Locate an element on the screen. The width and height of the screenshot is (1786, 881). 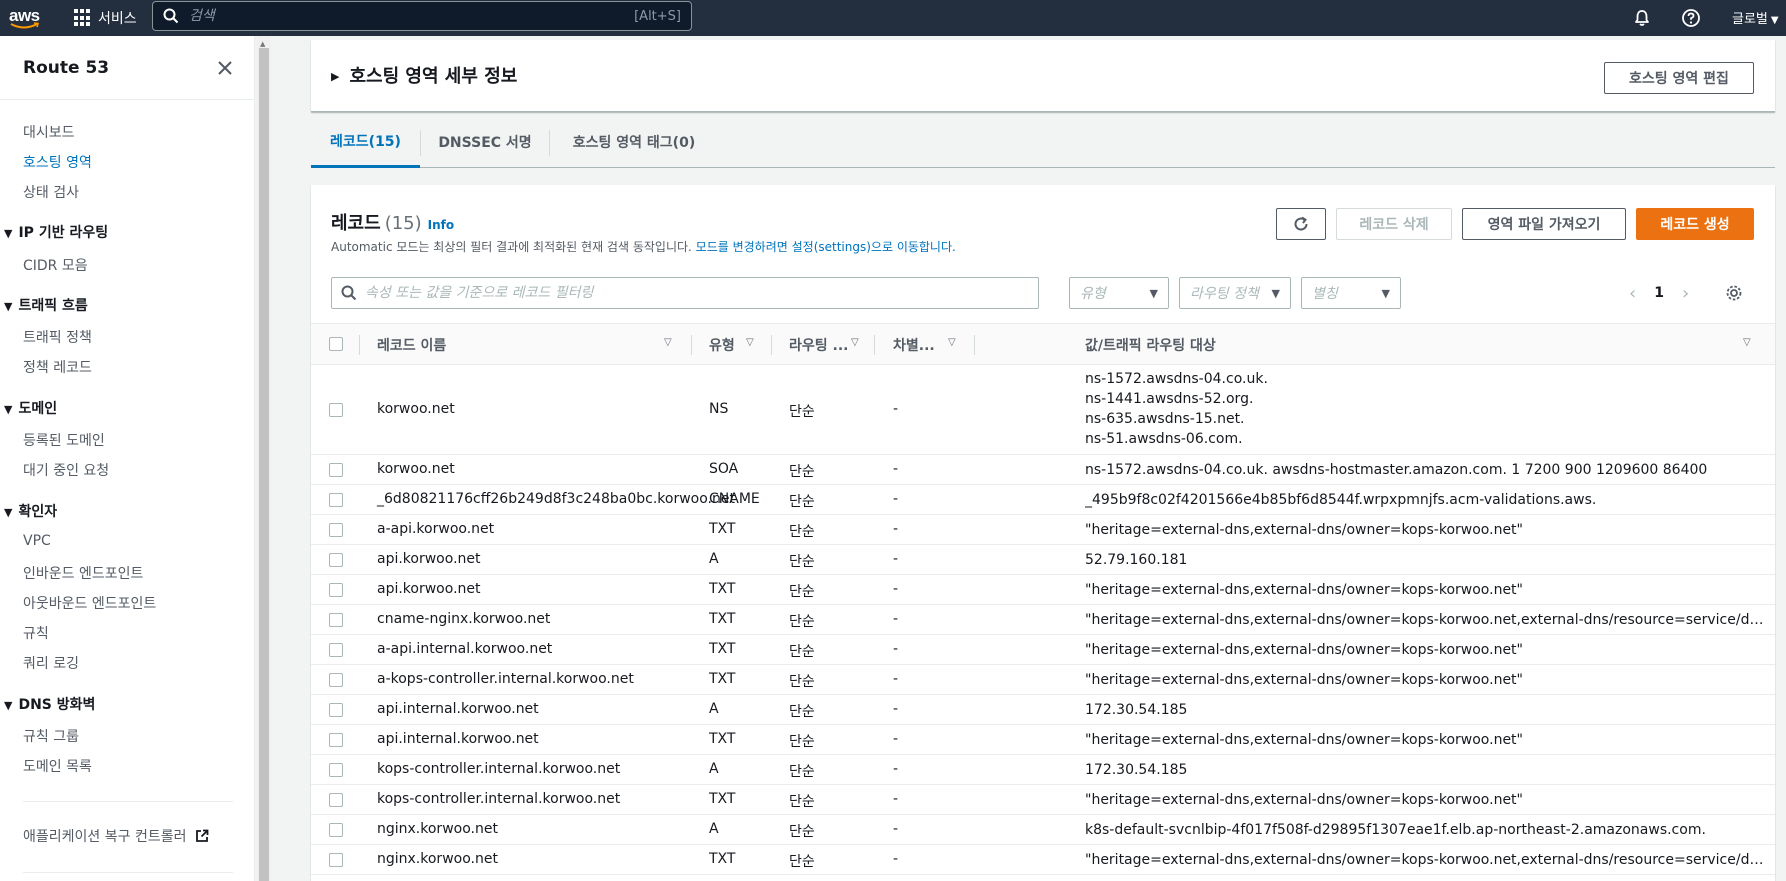
sidebar-item-recovery-controller: 애플리케이션 복구 컨트롤러 is located at coordinates (116, 836).